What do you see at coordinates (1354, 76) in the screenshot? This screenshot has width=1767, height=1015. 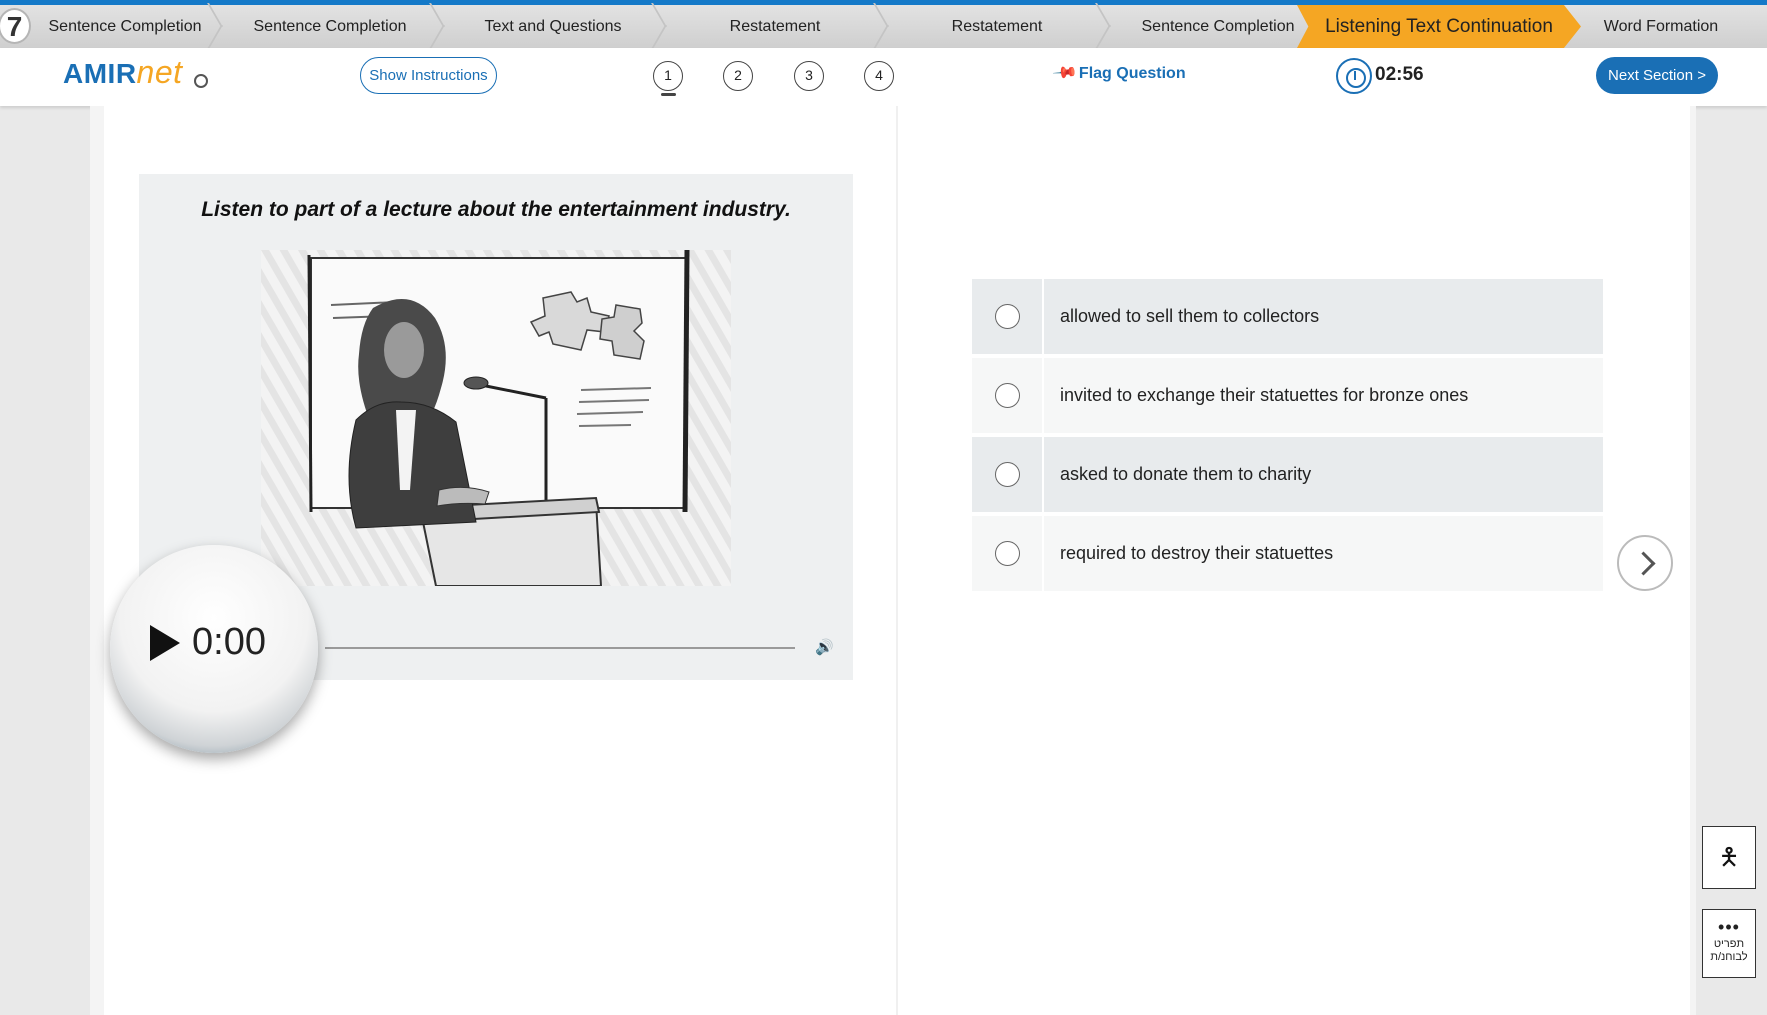 I see `timer-icon` at bounding box center [1354, 76].